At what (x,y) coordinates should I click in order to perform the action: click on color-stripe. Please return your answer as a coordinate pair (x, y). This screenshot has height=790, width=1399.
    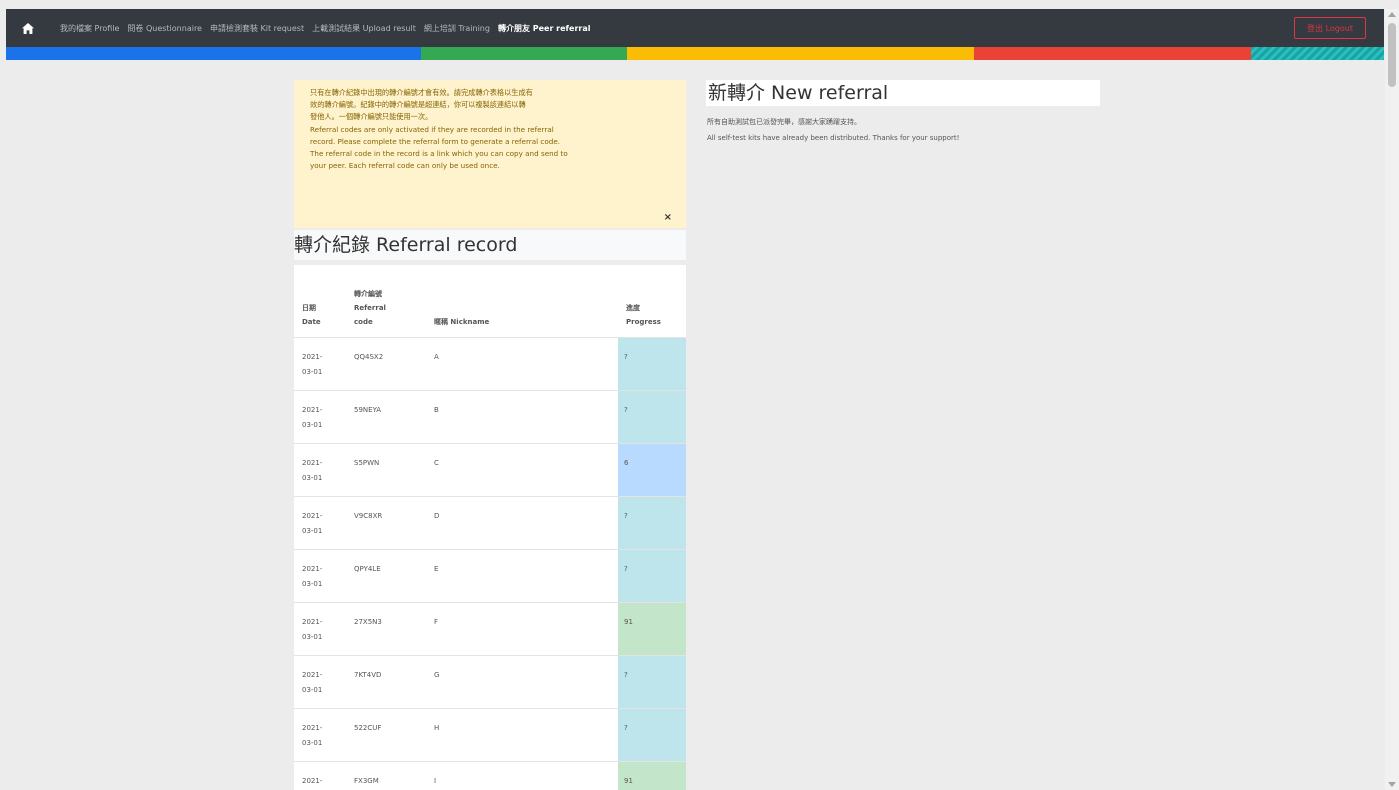
    Looking at the image, I should click on (695, 53).